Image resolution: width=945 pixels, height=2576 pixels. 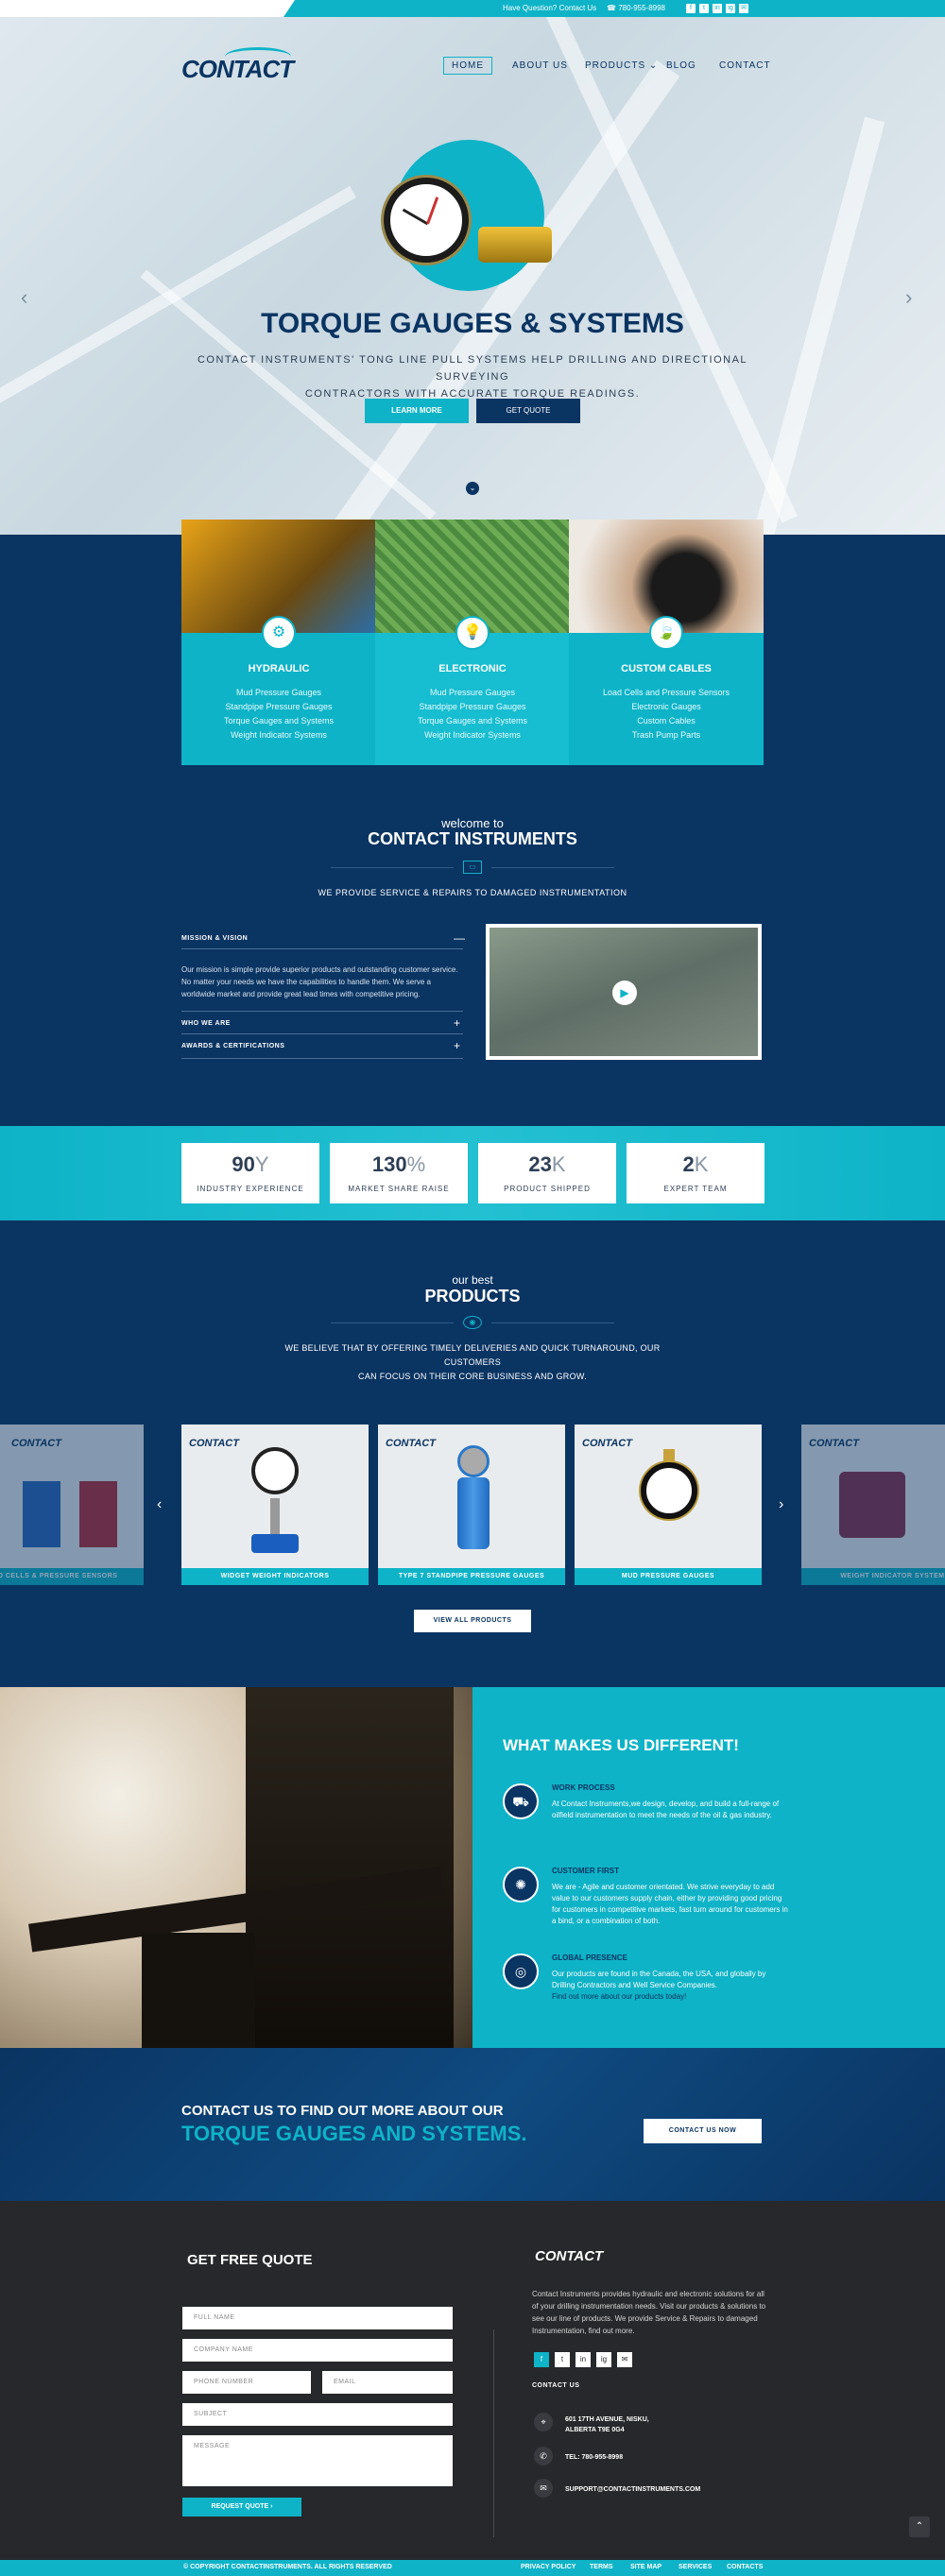 I want to click on accordion-who-we-are: WHO WE ARE, so click(x=206, y=1024).